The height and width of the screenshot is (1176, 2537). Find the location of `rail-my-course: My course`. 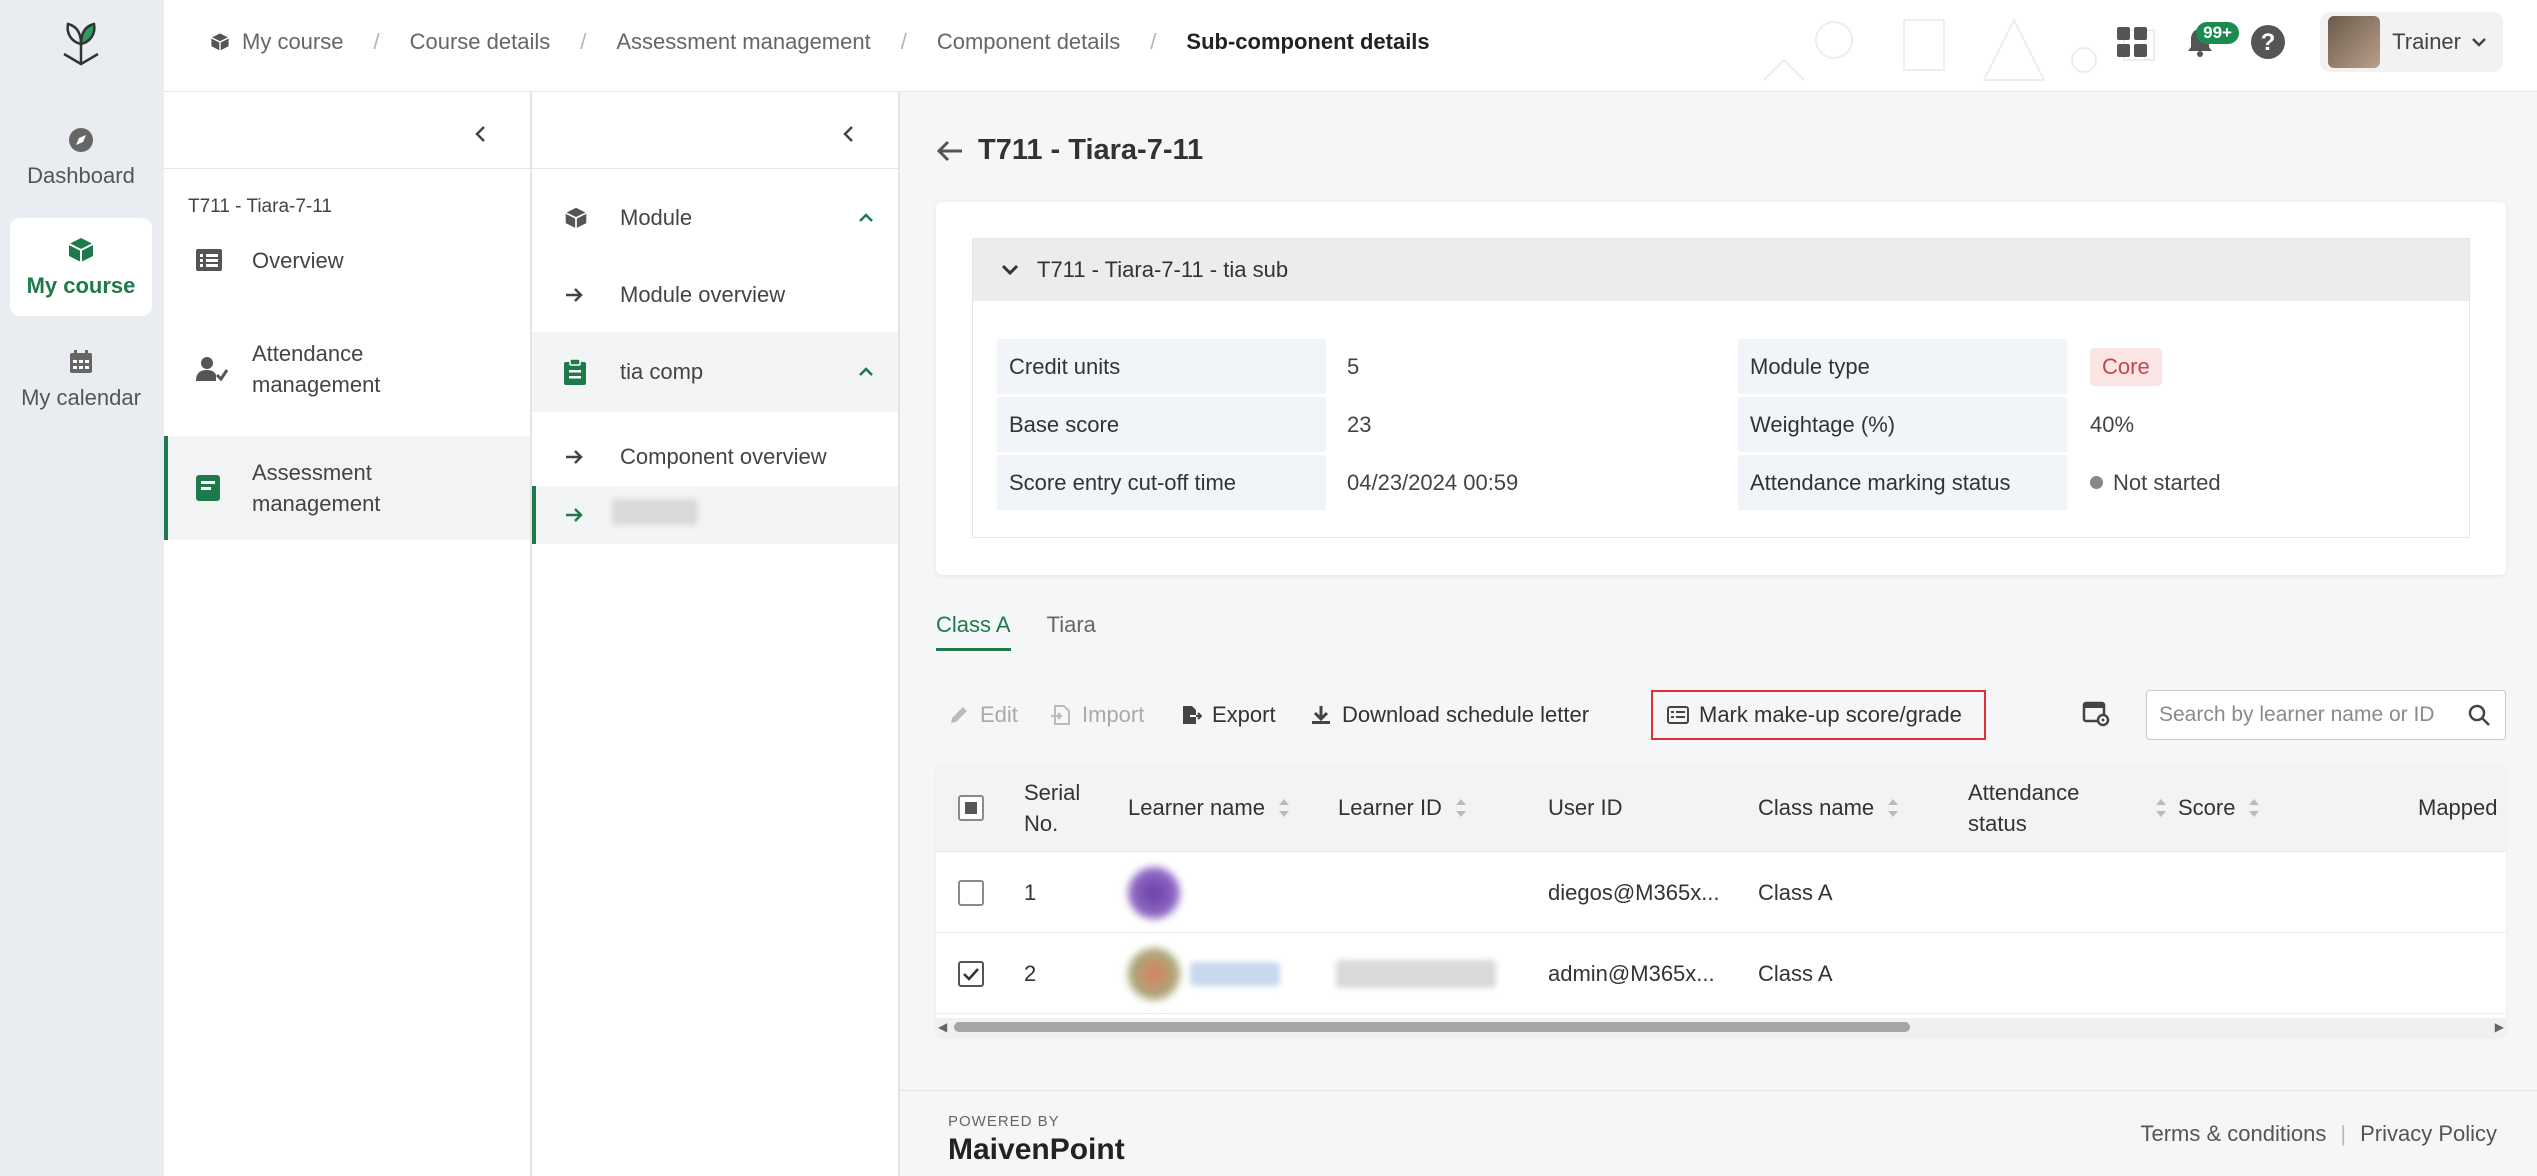

rail-my-course: My course is located at coordinates (81, 267).